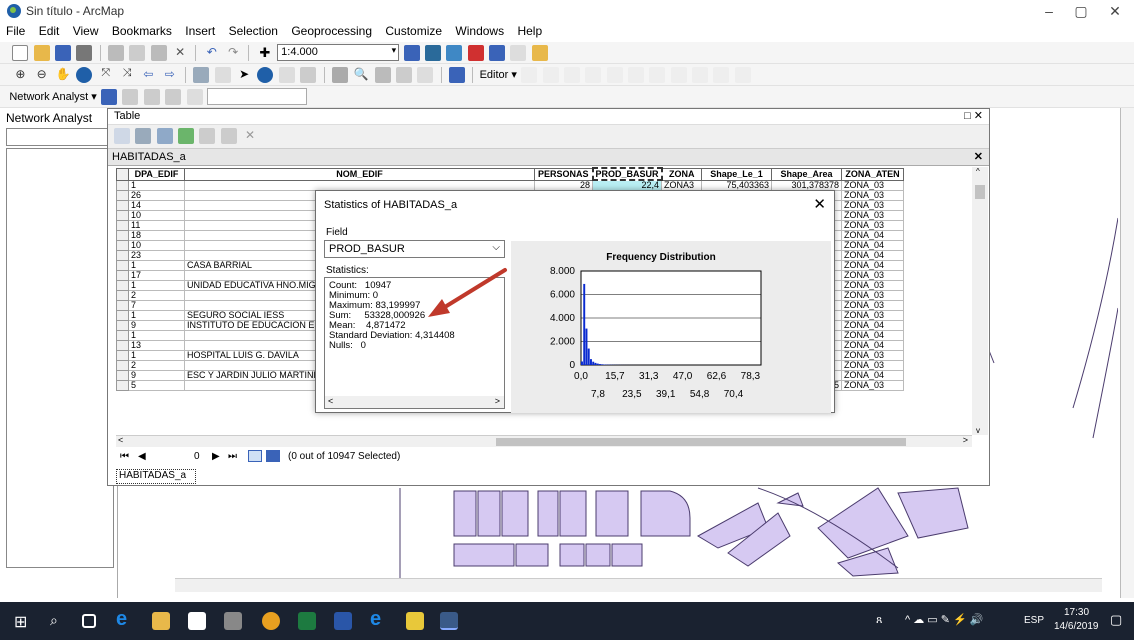  What do you see at coordinates (638, 585) in the screenshot?
I see `map-horizontal-scrollbar` at bounding box center [638, 585].